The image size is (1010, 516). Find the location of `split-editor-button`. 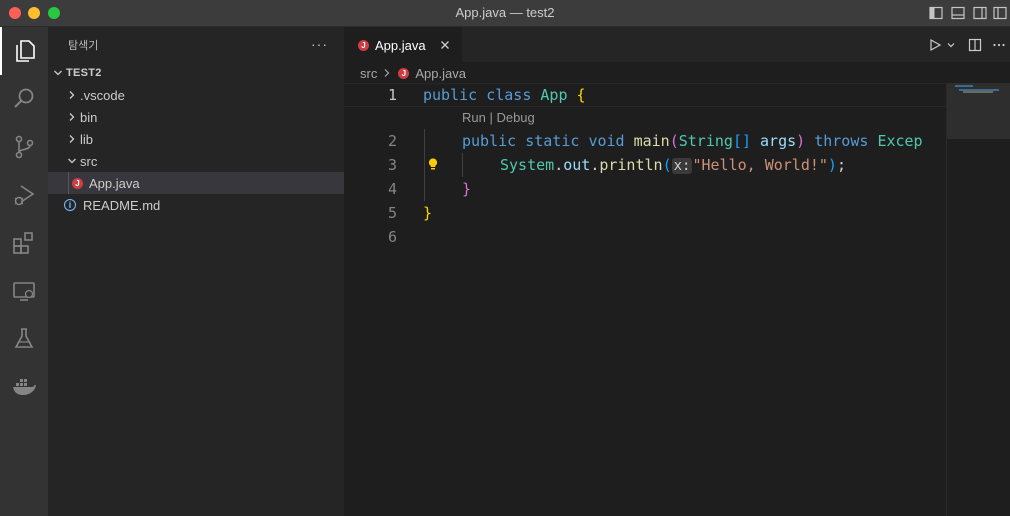

split-editor-button is located at coordinates (975, 45).